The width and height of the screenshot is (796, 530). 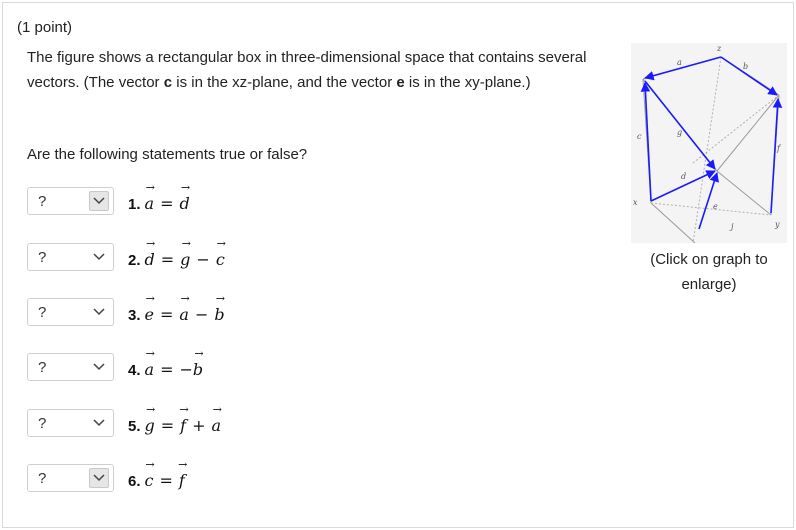 What do you see at coordinates (186, 369) in the screenshot?
I see `math-neg: −` at bounding box center [186, 369].